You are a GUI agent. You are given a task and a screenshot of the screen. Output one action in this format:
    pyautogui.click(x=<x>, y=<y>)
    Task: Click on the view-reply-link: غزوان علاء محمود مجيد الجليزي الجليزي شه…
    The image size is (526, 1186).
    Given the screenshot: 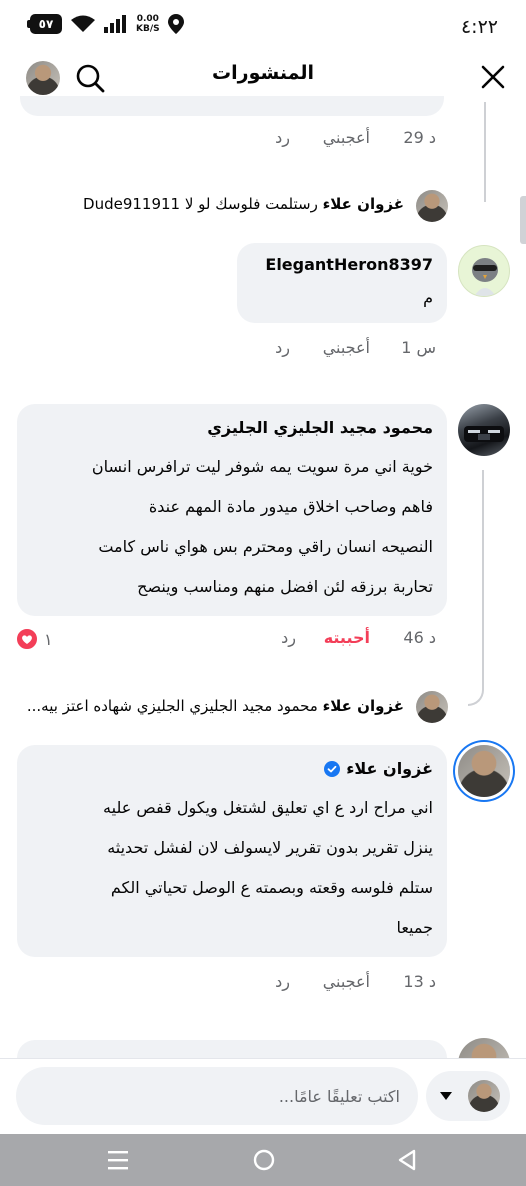 What is the action you would take?
    pyautogui.click(x=215, y=706)
    